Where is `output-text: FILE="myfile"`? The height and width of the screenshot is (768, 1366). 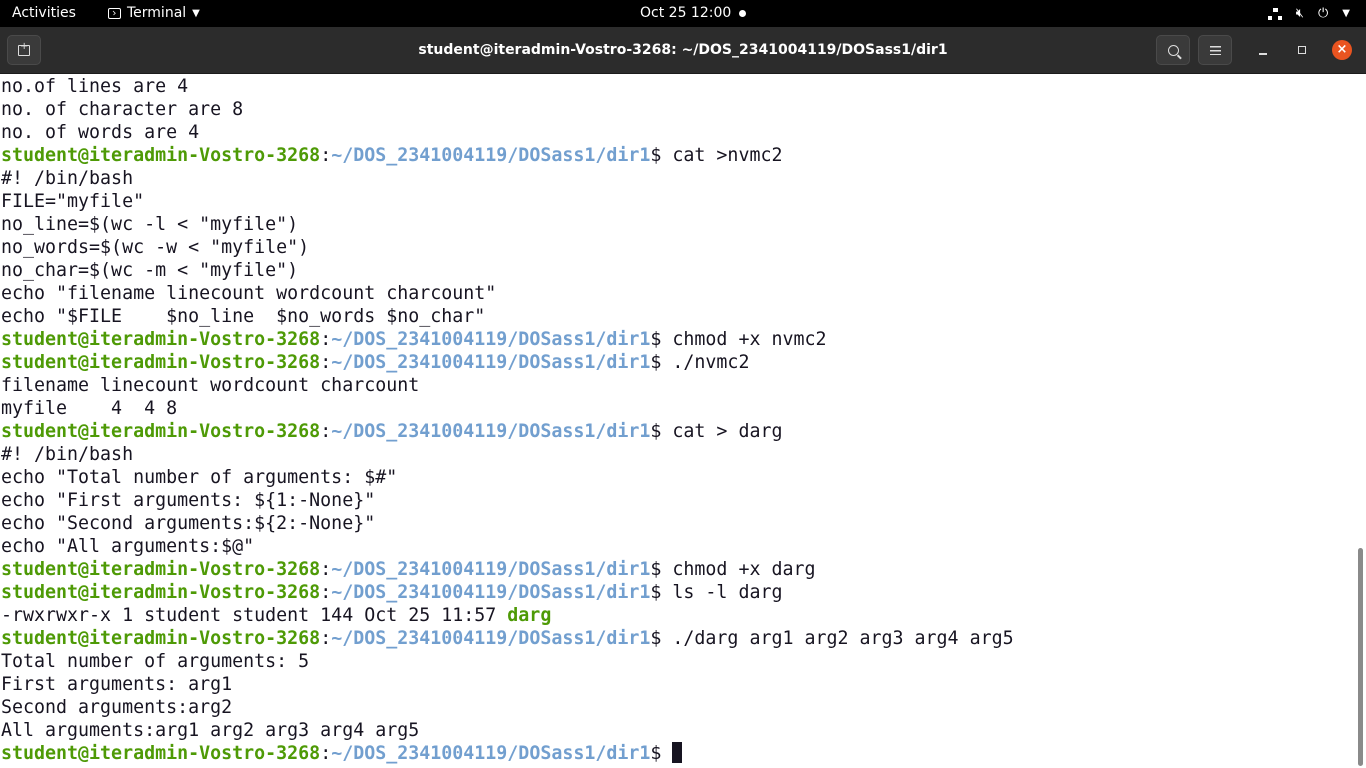 output-text: FILE="myfile" is located at coordinates (73, 201).